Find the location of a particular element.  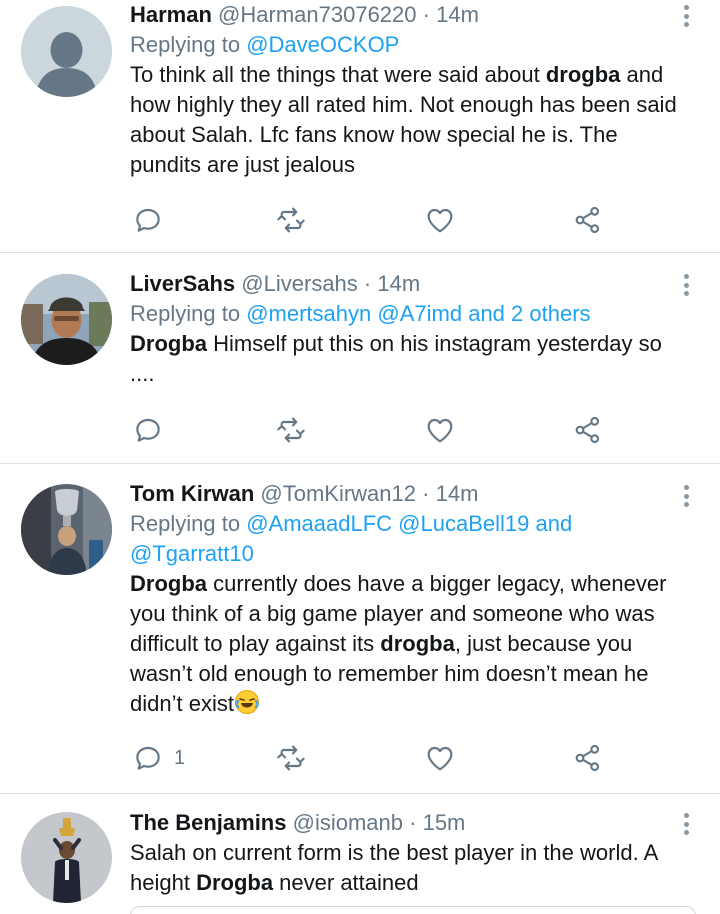

display-name: Harman is located at coordinates (171, 14).